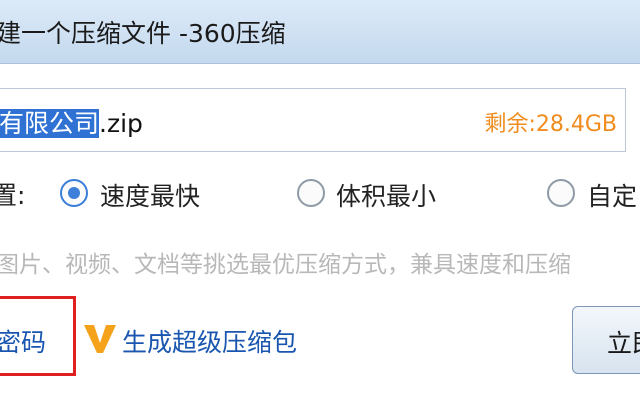 The width and height of the screenshot is (640, 400). What do you see at coordinates (623, 343) in the screenshot?
I see `start-button-label: 立即` at bounding box center [623, 343].